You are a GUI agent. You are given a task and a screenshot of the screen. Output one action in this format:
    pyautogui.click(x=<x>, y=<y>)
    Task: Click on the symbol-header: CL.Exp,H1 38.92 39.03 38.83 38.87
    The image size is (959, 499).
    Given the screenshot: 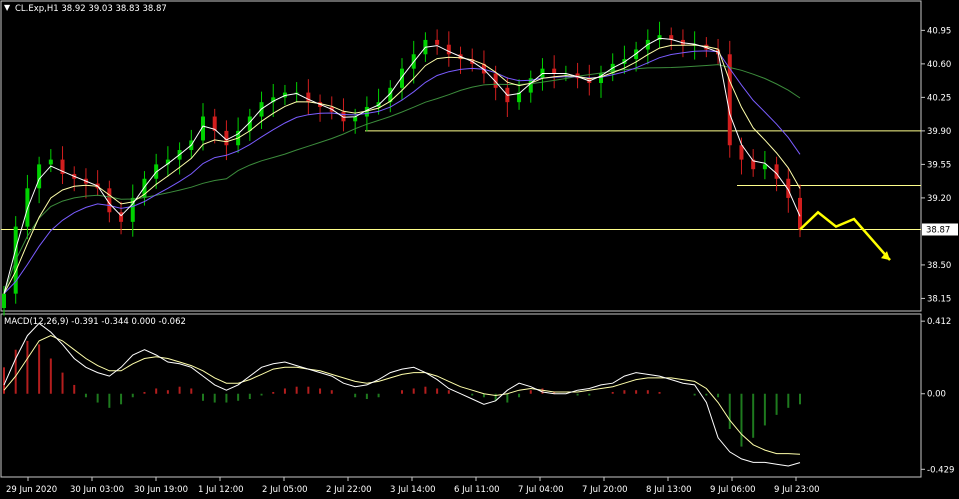 What is the action you would take?
    pyautogui.click(x=91, y=9)
    